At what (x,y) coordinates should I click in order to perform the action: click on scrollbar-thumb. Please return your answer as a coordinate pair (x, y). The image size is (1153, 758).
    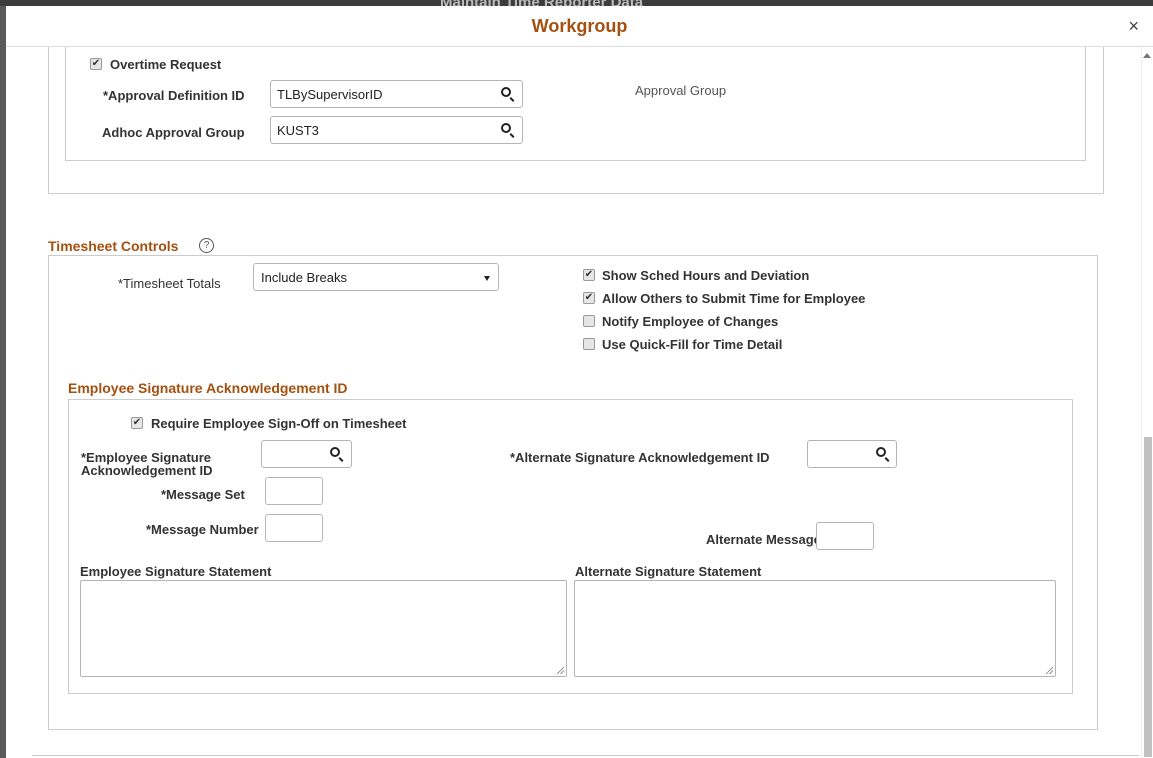
    Looking at the image, I should click on (1148, 597).